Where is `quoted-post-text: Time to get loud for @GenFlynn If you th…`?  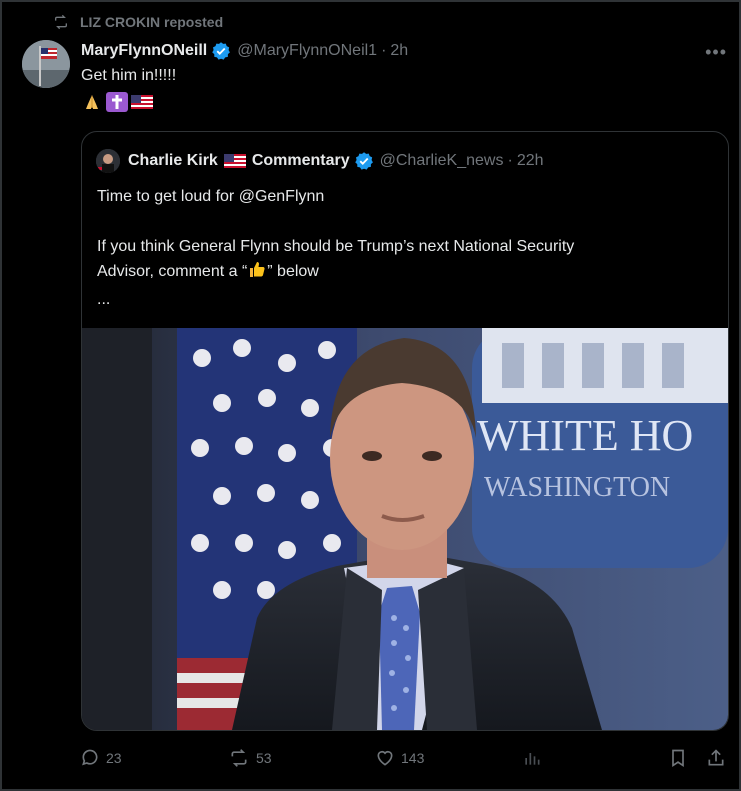 quoted-post-text: Time to get loud for @GenFlynn If you th… is located at coordinates (397, 248).